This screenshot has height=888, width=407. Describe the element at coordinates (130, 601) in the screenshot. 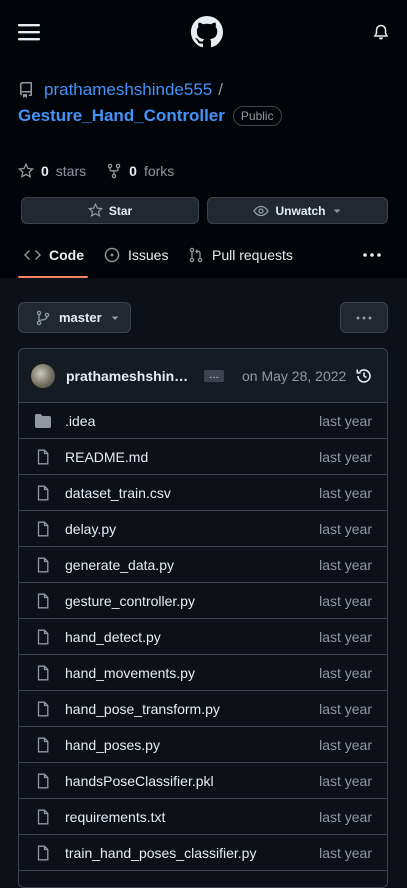

I see `file-name-link: gesture_controller.py` at that location.